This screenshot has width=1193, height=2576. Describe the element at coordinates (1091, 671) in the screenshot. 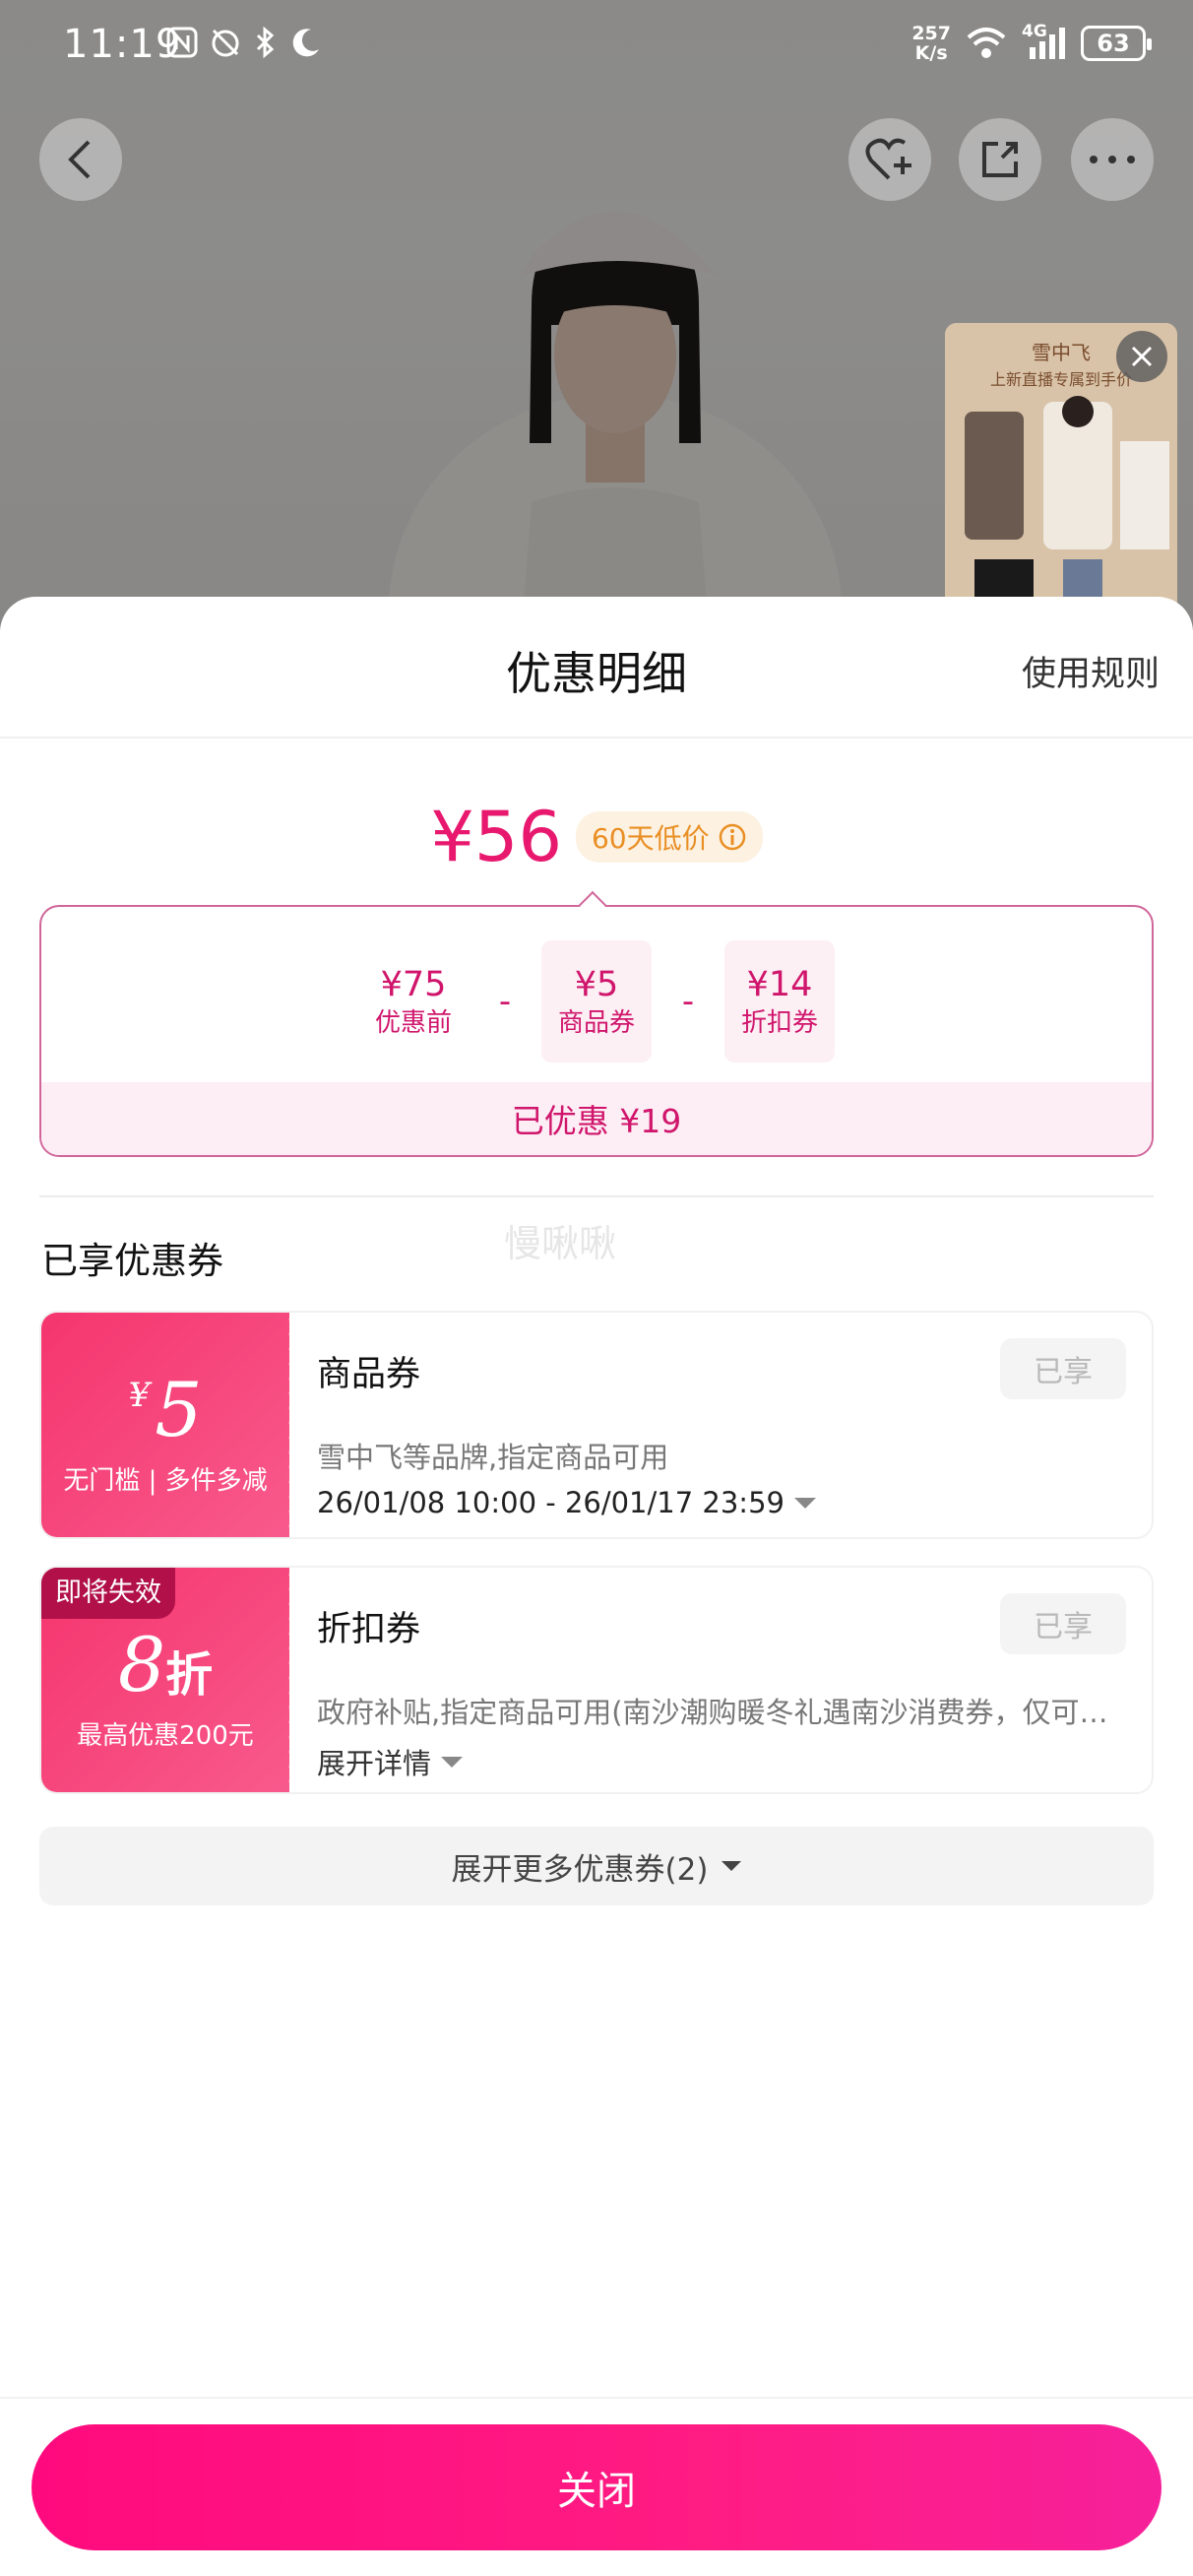

I see `usage-rules-link: 使用规则` at that location.